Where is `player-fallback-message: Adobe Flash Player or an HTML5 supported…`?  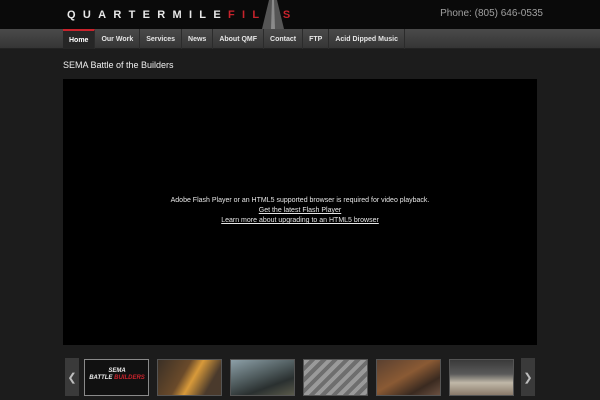
player-fallback-message: Adobe Flash Player or an HTML5 supported… is located at coordinates (300, 211).